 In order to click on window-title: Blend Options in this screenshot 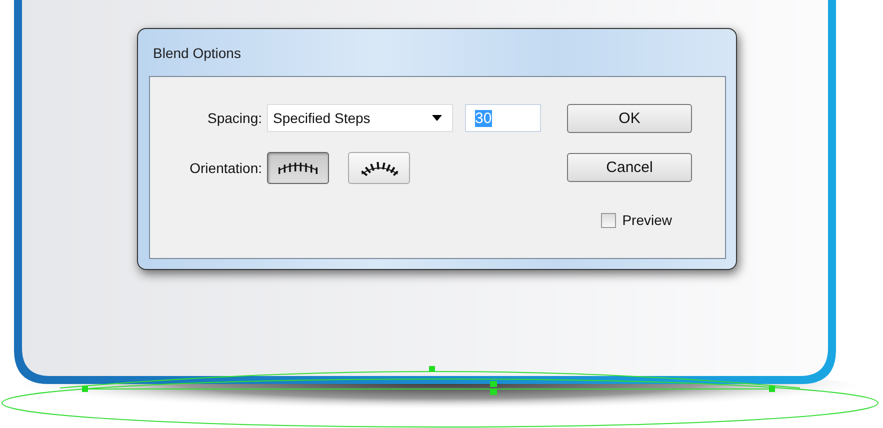, I will do `click(197, 52)`.